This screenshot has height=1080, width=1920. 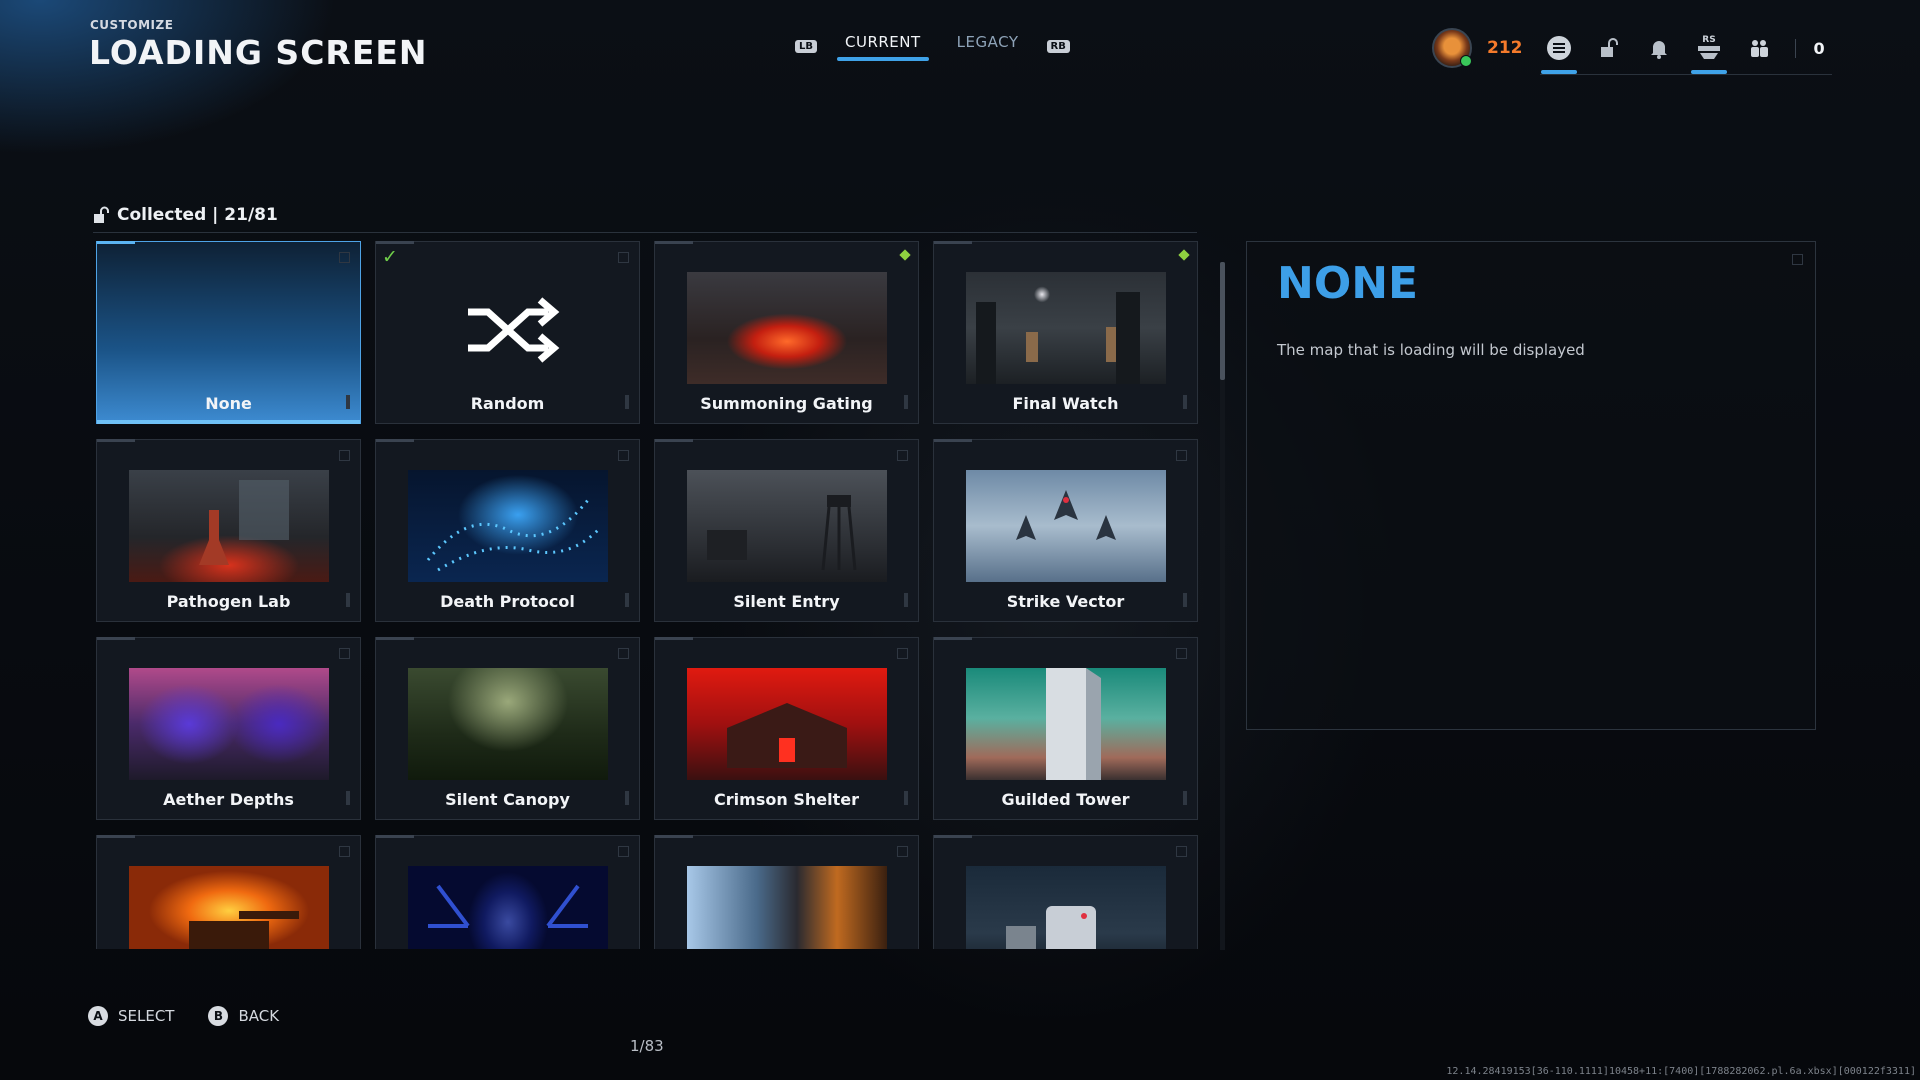 What do you see at coordinates (1628, 51) in the screenshot?
I see `top-status-bar: 212 RS 0` at bounding box center [1628, 51].